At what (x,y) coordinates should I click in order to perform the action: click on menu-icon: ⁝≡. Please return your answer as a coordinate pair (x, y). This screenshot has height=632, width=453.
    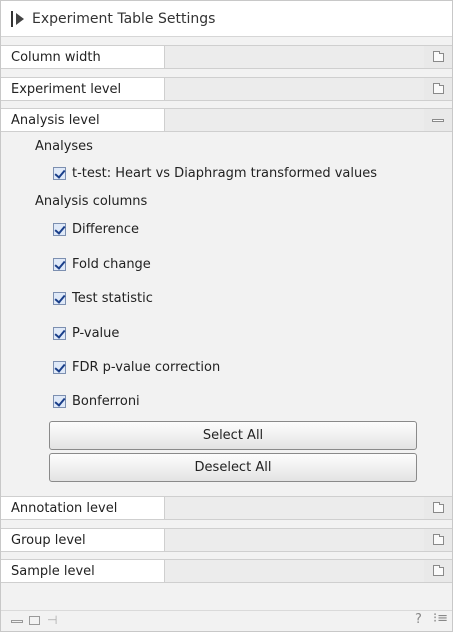
    Looking at the image, I should click on (440, 618).